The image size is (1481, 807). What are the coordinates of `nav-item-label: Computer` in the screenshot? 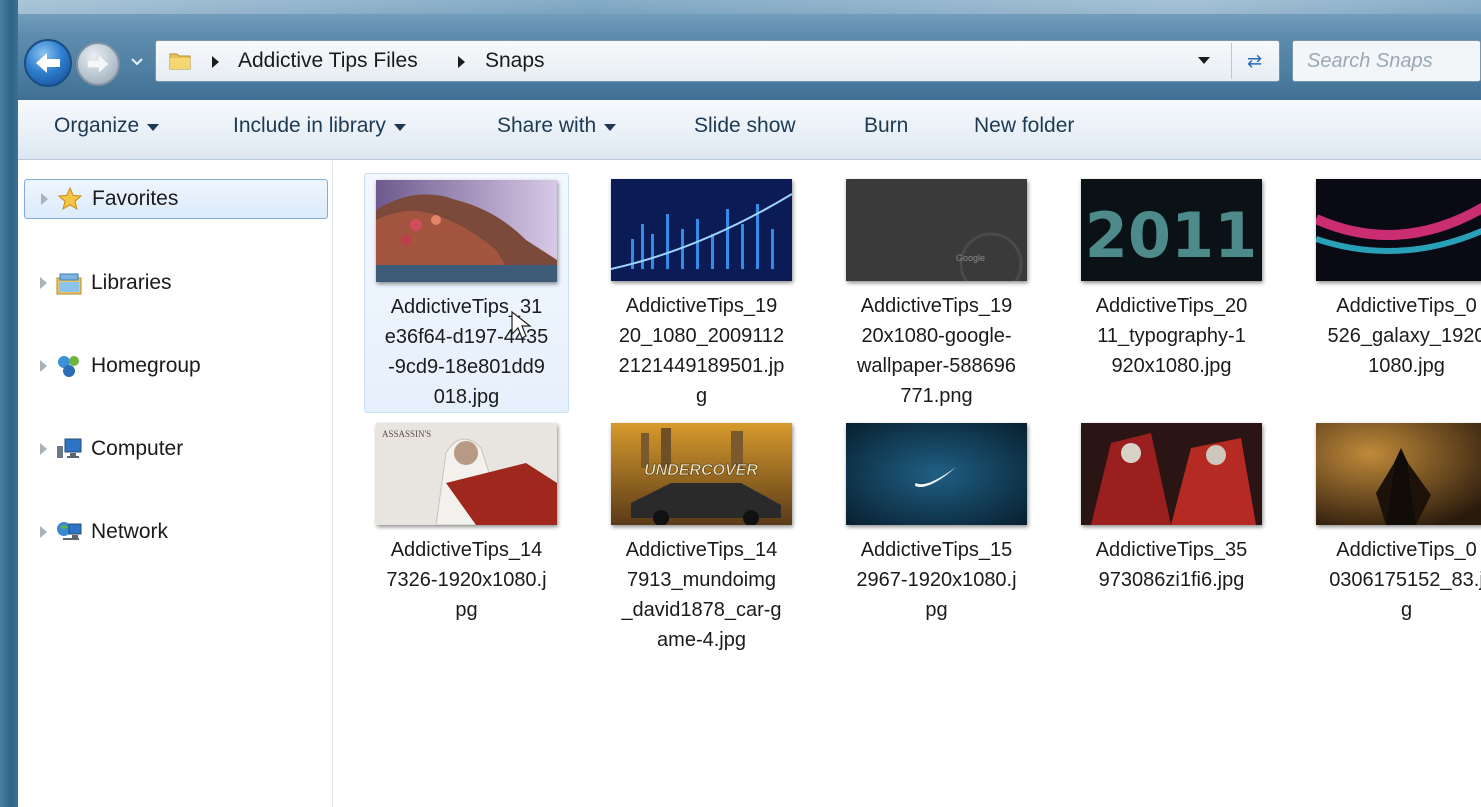 It's located at (137, 448).